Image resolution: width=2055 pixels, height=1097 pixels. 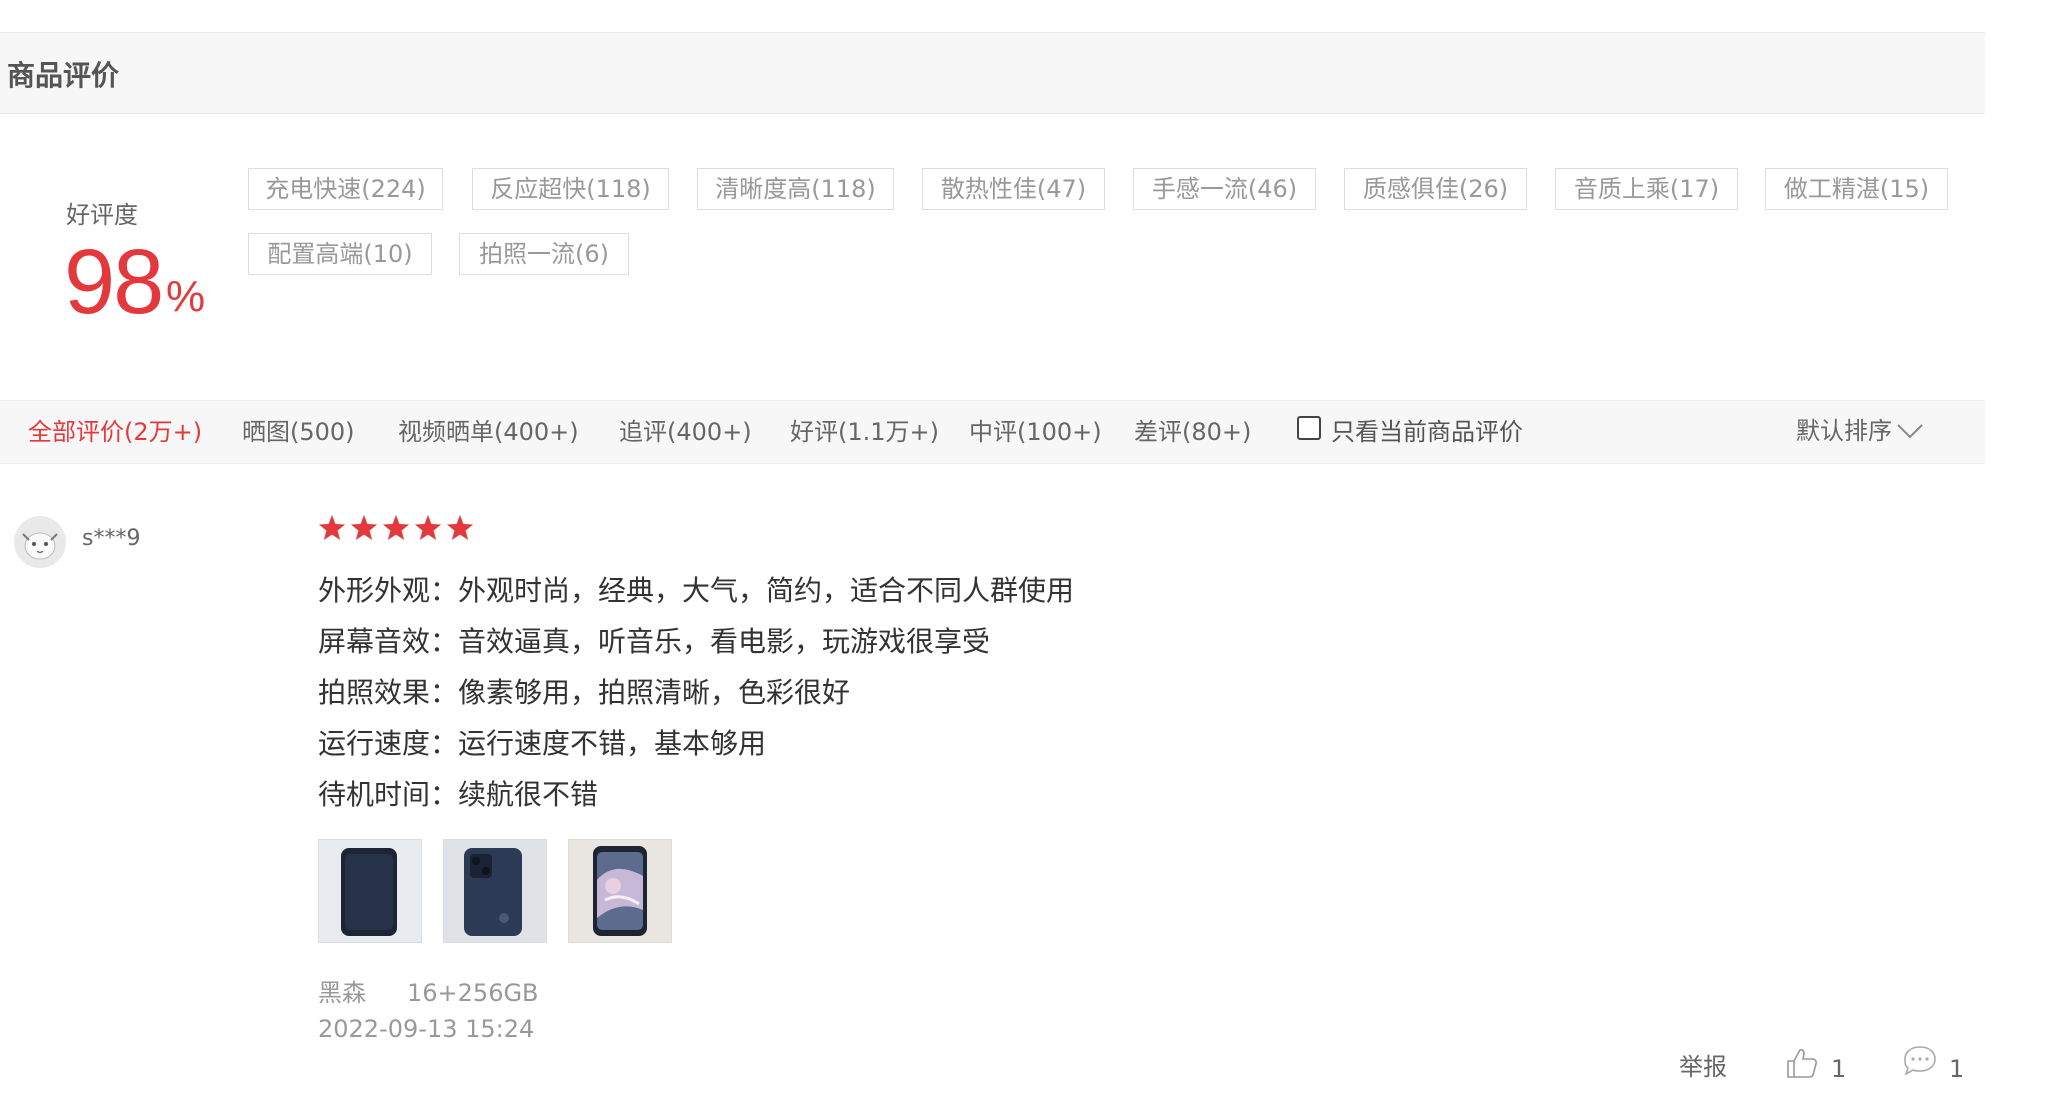 I want to click on tag-chip: 充电快速(224), so click(x=345, y=189).